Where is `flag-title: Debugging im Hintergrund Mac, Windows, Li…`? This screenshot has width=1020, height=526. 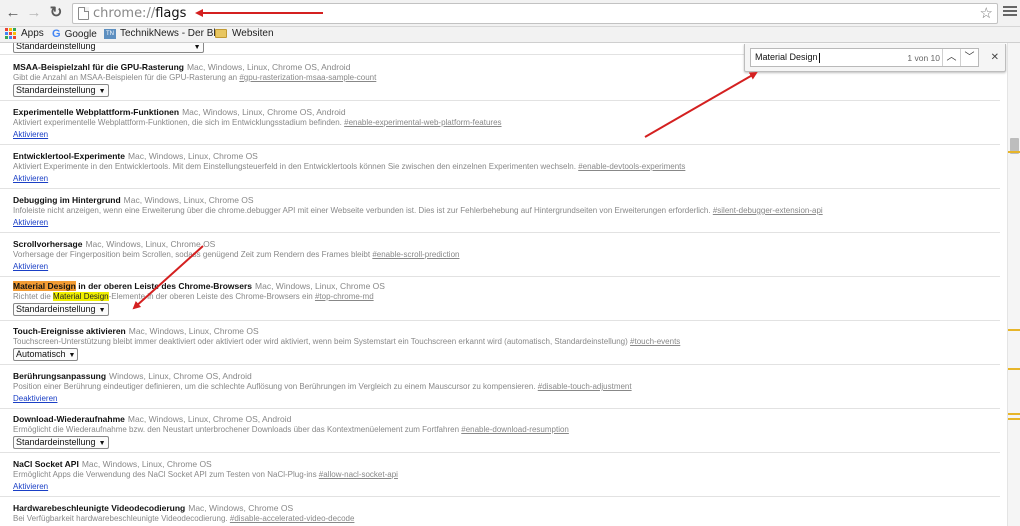
flag-title: Debugging im Hintergrund Mac, Windows, Li… is located at coordinates (133, 200).